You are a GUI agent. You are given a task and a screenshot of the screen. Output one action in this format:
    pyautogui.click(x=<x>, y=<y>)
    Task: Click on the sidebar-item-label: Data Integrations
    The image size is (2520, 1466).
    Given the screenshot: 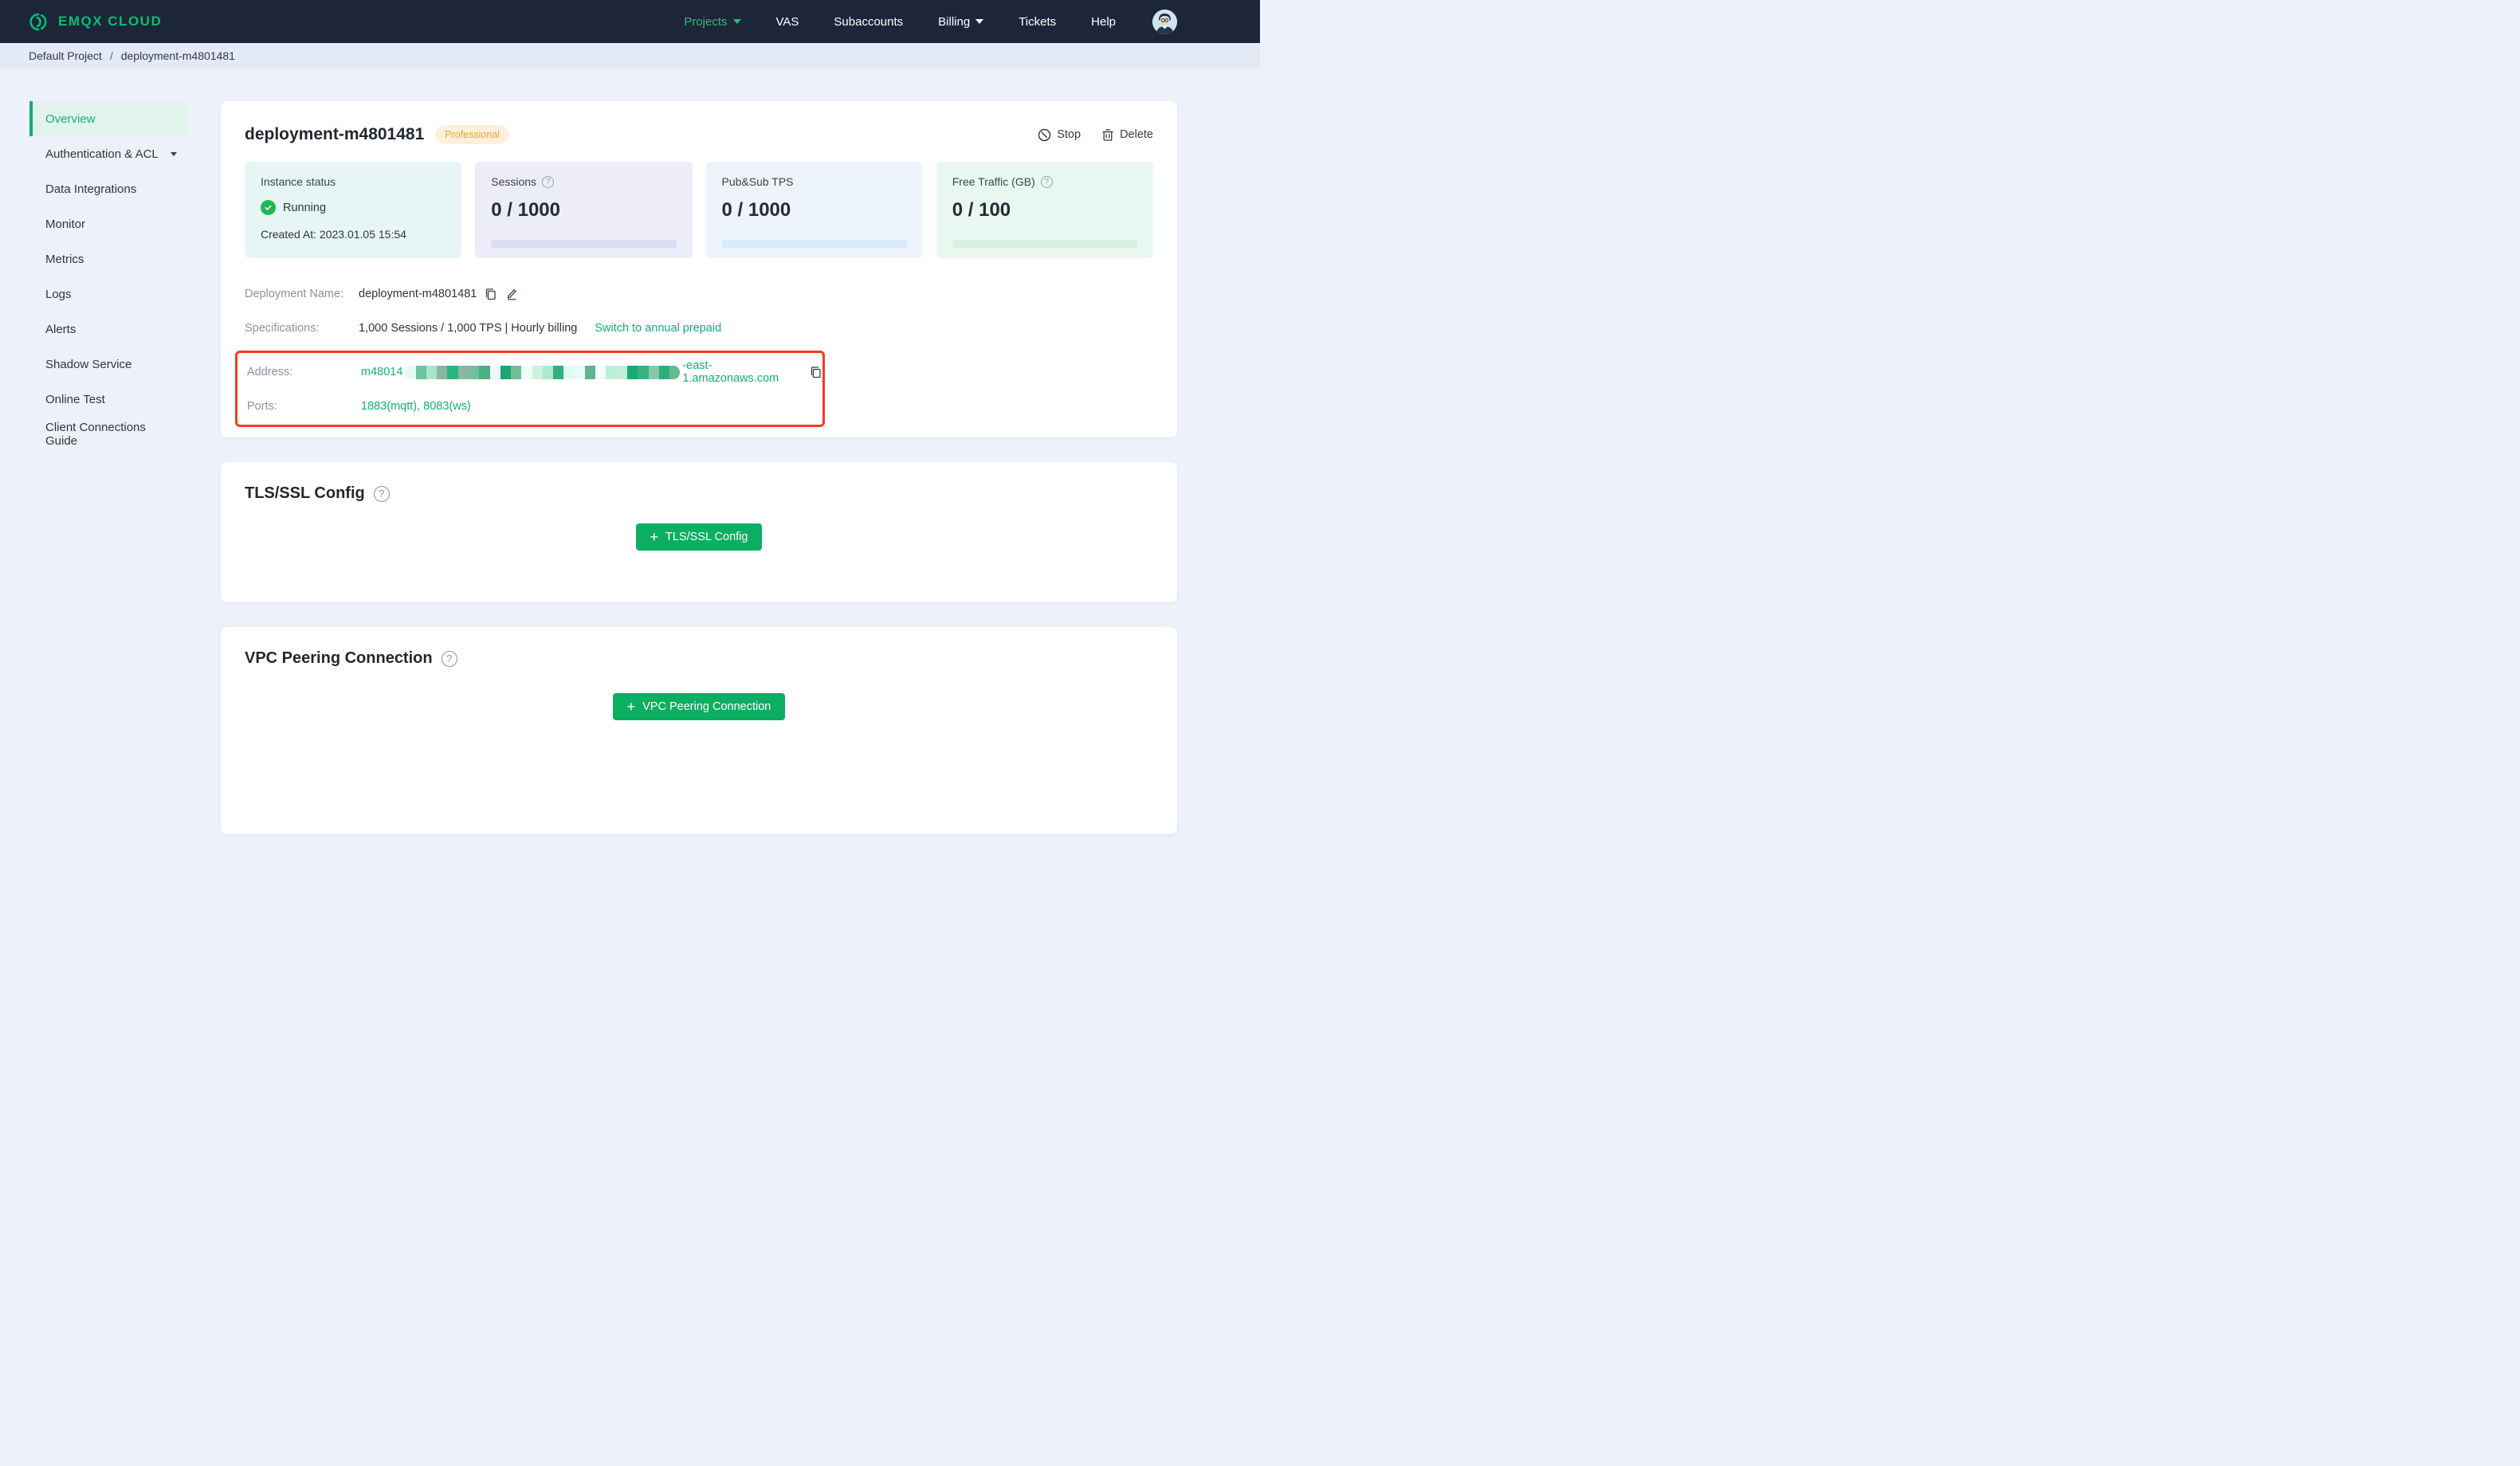 What is the action you would take?
    pyautogui.click(x=91, y=189)
    